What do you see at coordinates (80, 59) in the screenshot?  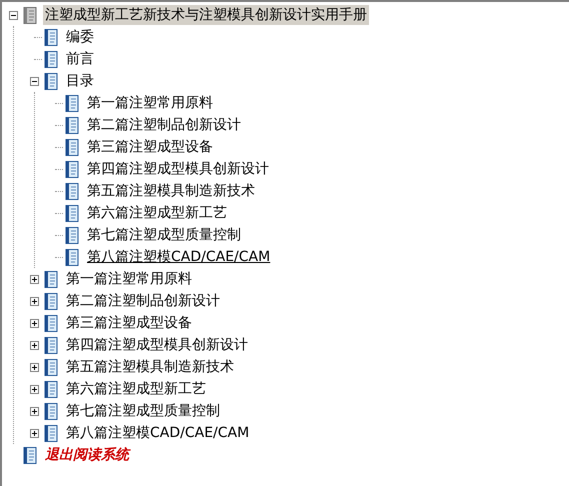 I see `tree-item: 前言` at bounding box center [80, 59].